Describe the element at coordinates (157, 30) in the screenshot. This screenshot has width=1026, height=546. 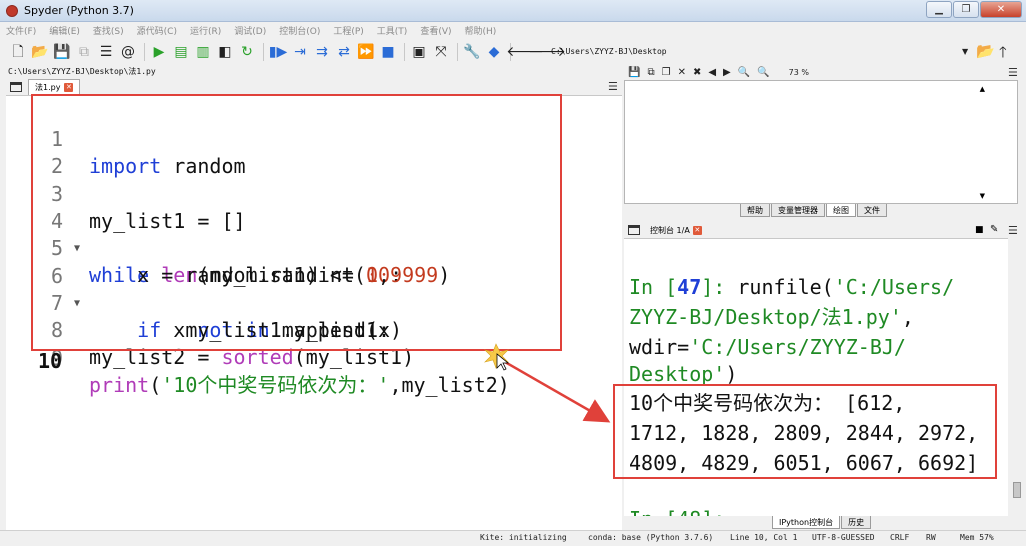
I see `menu-source: 源代码(C)` at that location.